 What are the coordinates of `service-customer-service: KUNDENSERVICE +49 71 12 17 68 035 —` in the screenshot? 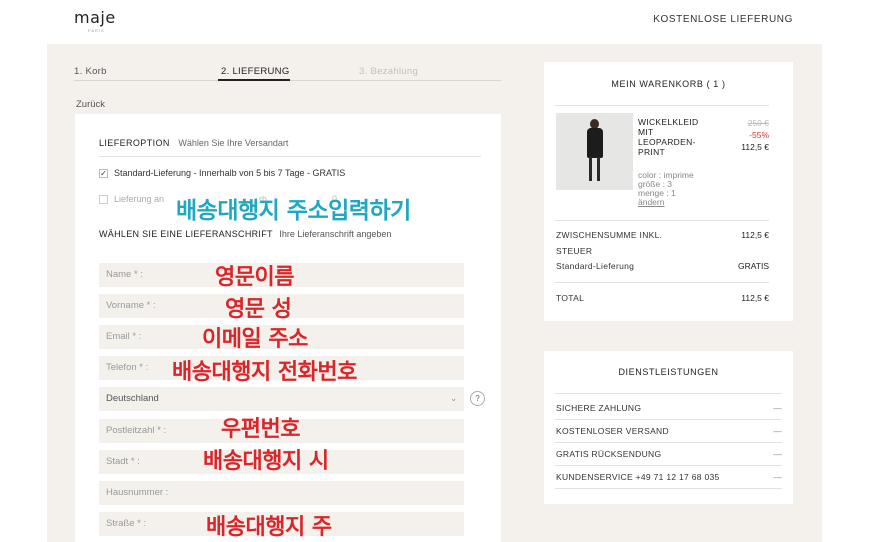 It's located at (669, 477).